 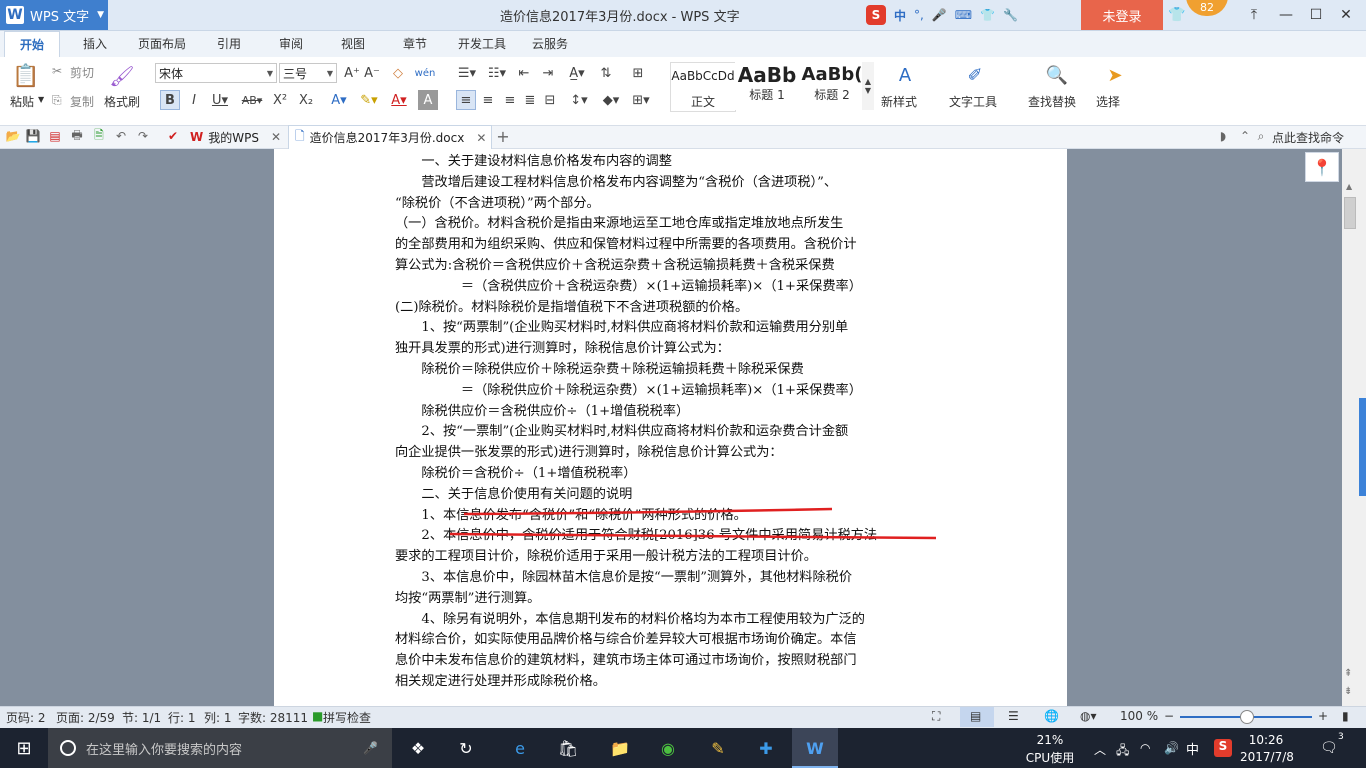 What do you see at coordinates (54, 15) in the screenshot?
I see `app-menu-button: W WPS 文字 ▼` at bounding box center [54, 15].